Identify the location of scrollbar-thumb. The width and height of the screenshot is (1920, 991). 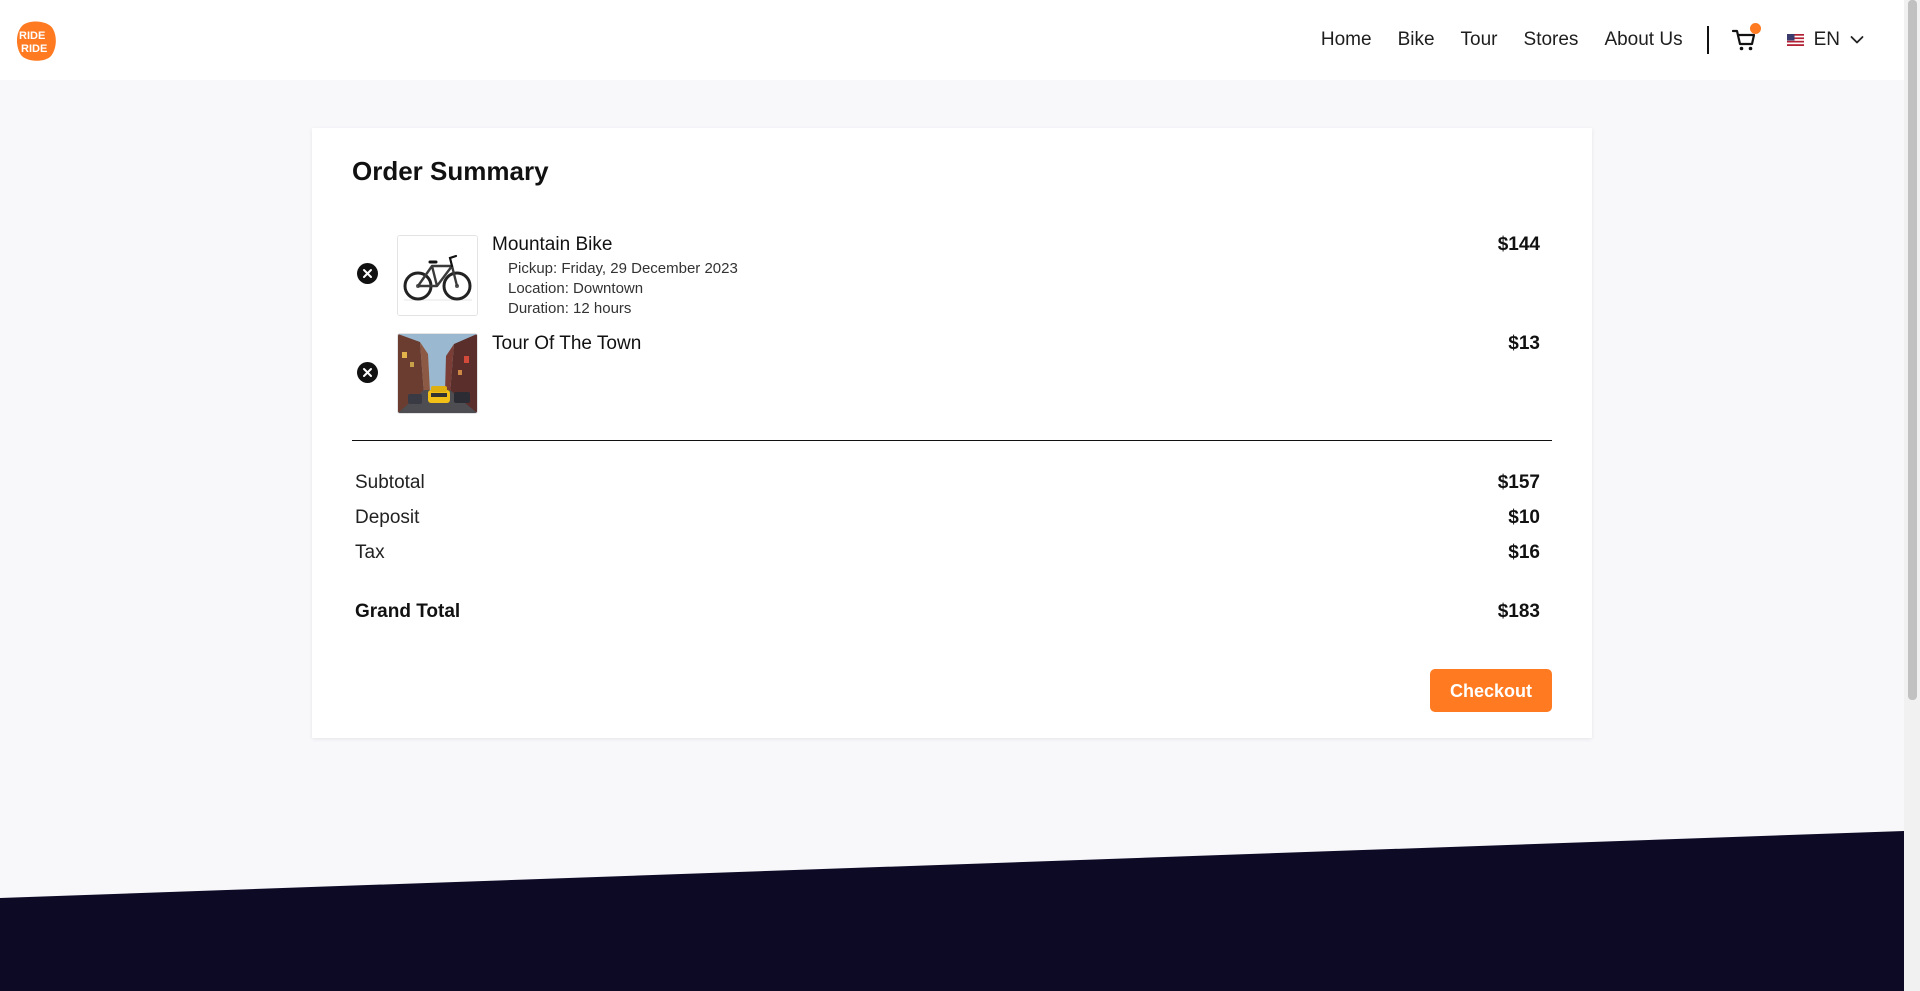
(1912, 350).